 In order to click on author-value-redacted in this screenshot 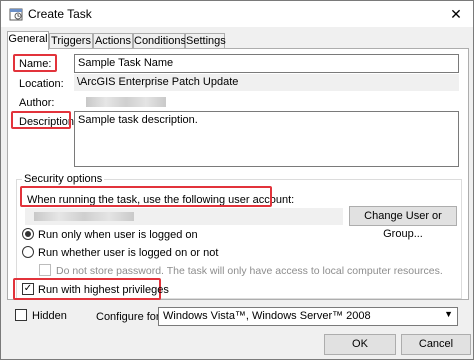, I will do `click(126, 102)`.